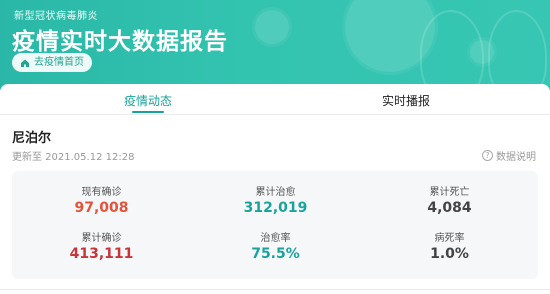 Image resolution: width=550 pixels, height=294 pixels. I want to click on stat-value: 75.5%, so click(275, 254).